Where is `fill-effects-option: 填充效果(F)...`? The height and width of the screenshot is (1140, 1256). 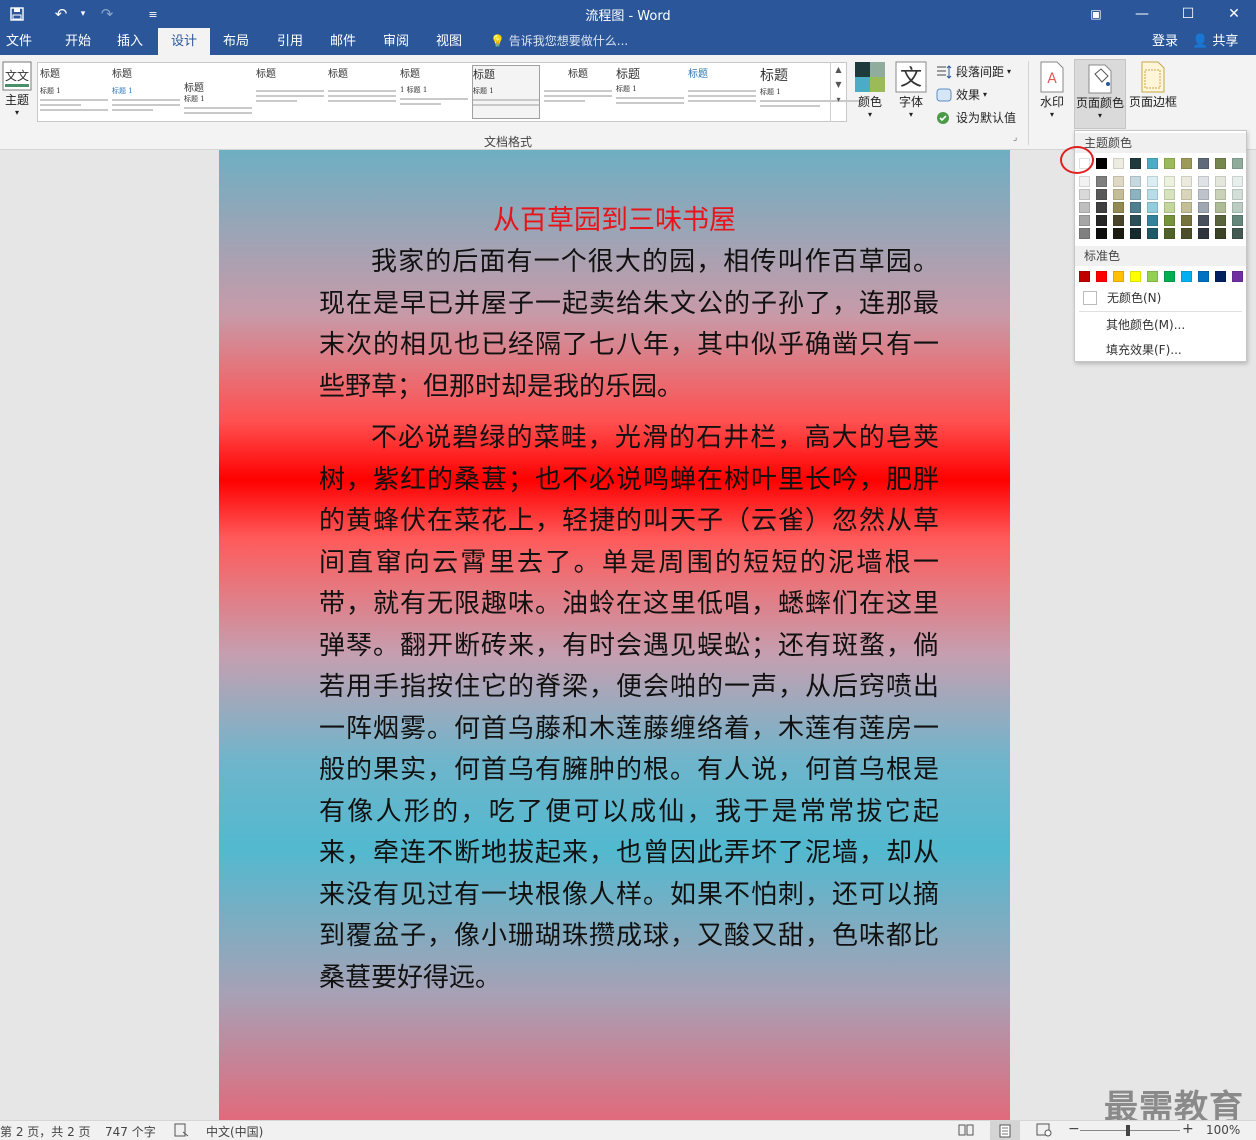 fill-effects-option: 填充效果(F)... is located at coordinates (1144, 349).